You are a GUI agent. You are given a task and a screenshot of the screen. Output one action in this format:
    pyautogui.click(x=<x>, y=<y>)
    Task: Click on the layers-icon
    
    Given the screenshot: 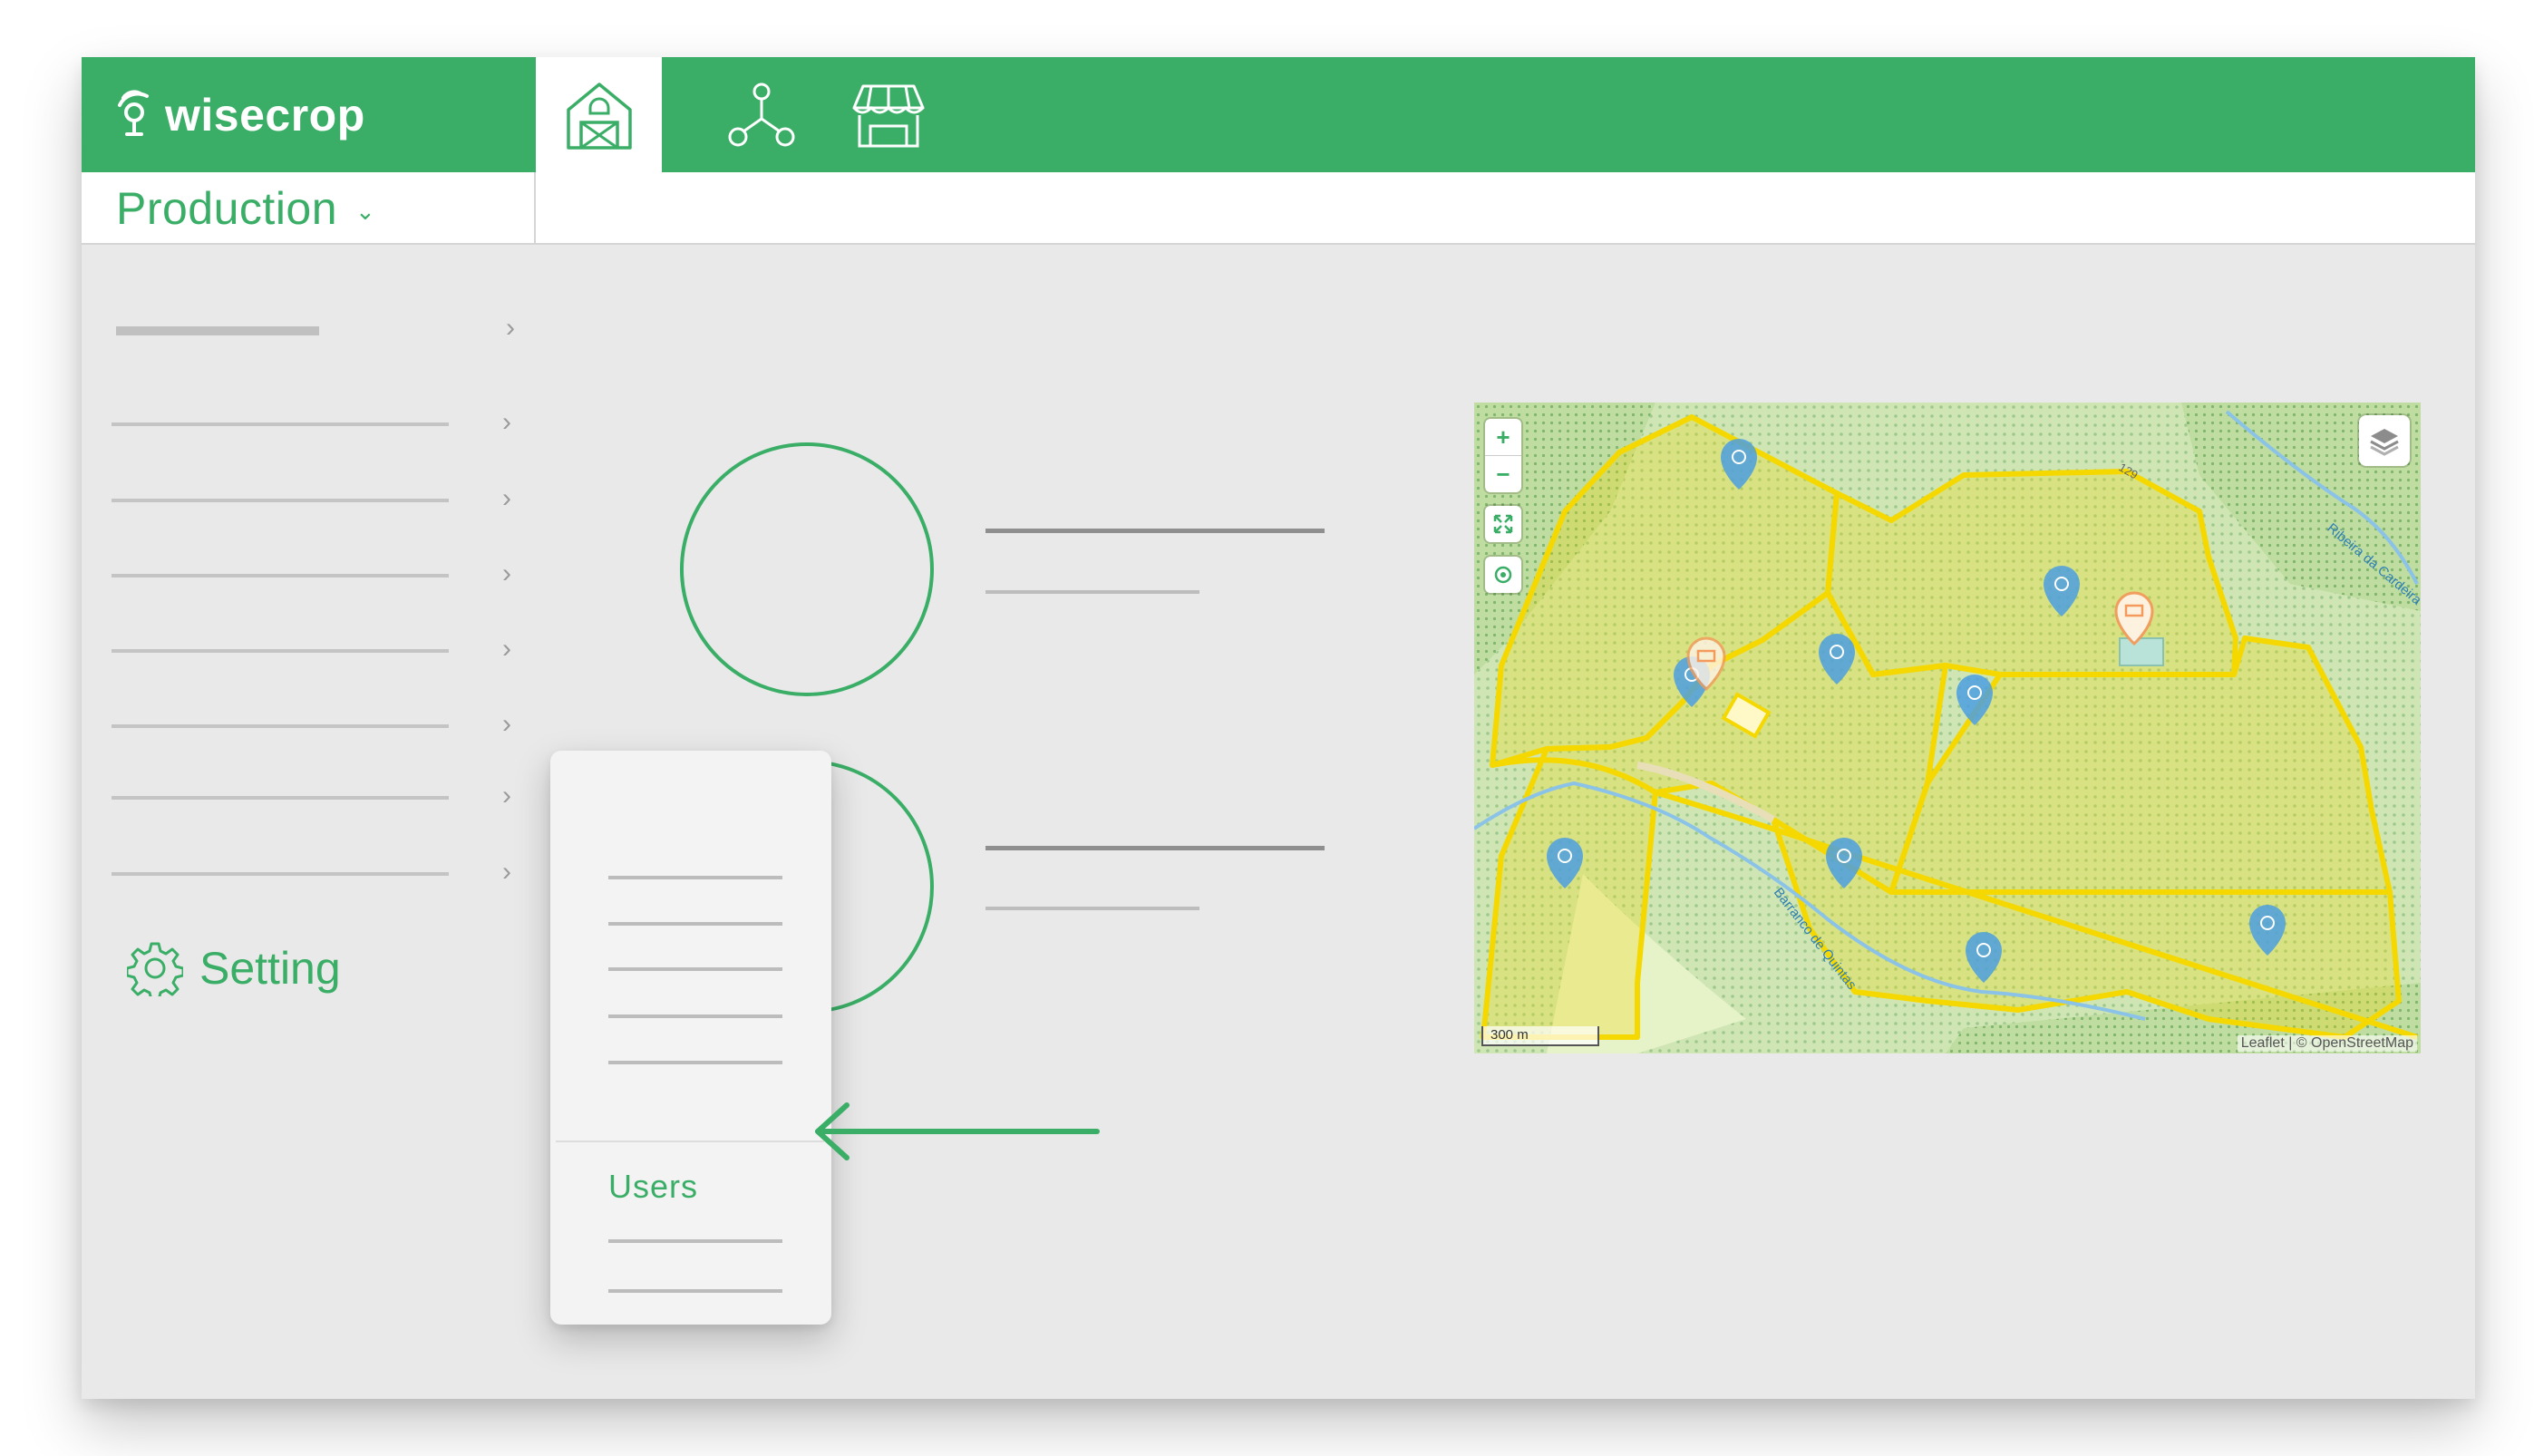 What is the action you would take?
    pyautogui.click(x=2384, y=442)
    